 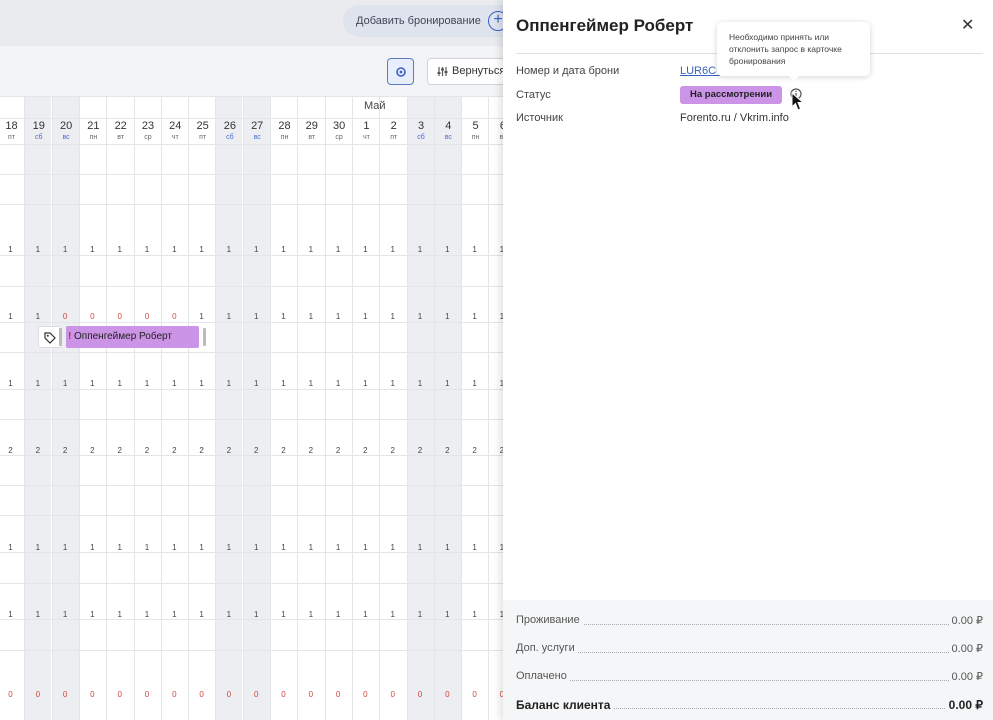 I want to click on summary-row-paid: Оплачено 0.00 ₽, so click(x=749, y=678).